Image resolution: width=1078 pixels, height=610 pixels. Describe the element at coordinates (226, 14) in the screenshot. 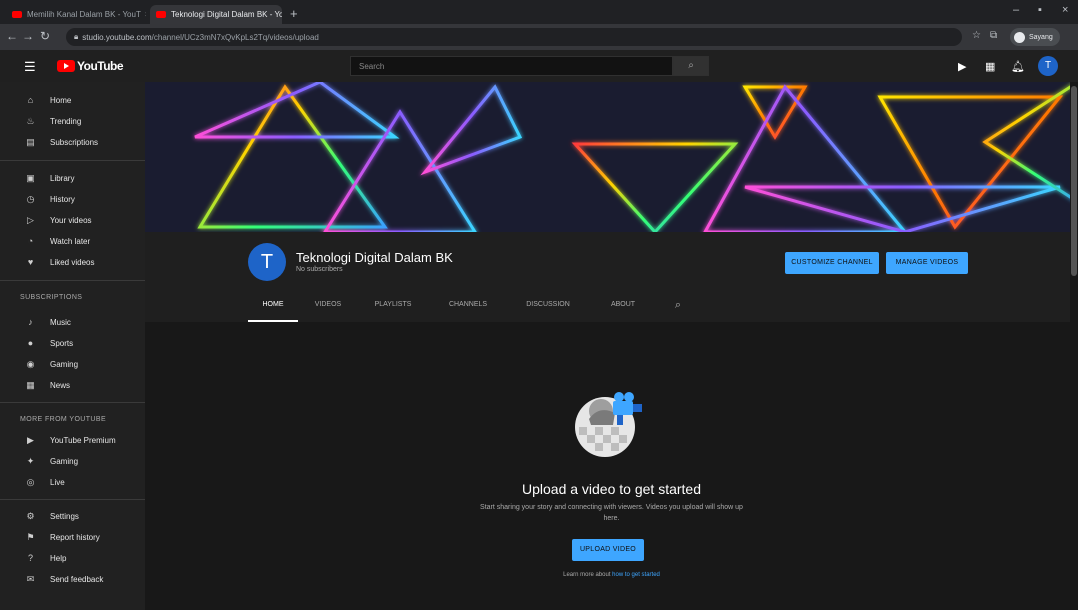

I see `browser-tab-2-label: Teknologi Digital Dalam BK - Yo` at that location.